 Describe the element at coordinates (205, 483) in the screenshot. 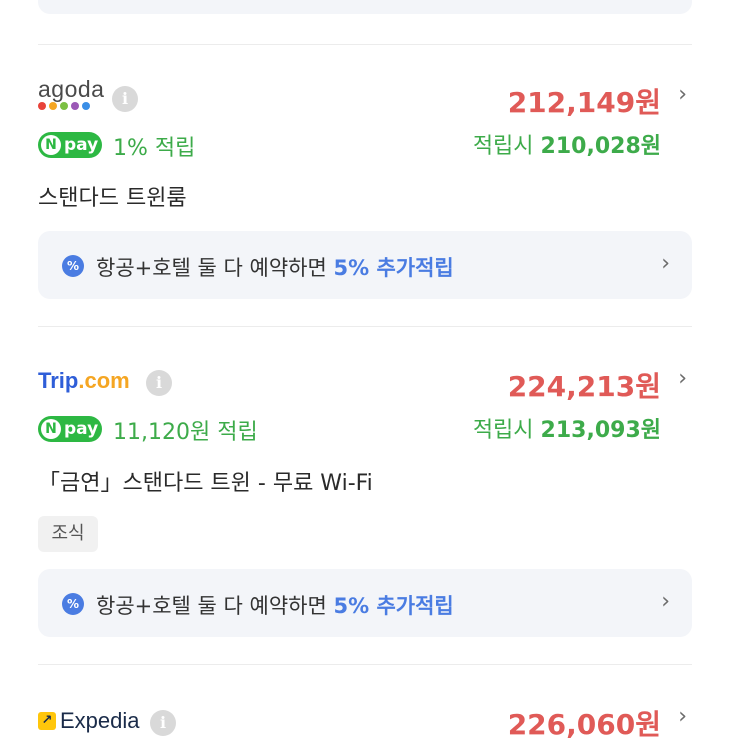

I see `room-name: 「금연」스탠다드 트윈 - 무료 Wi-Fi` at that location.